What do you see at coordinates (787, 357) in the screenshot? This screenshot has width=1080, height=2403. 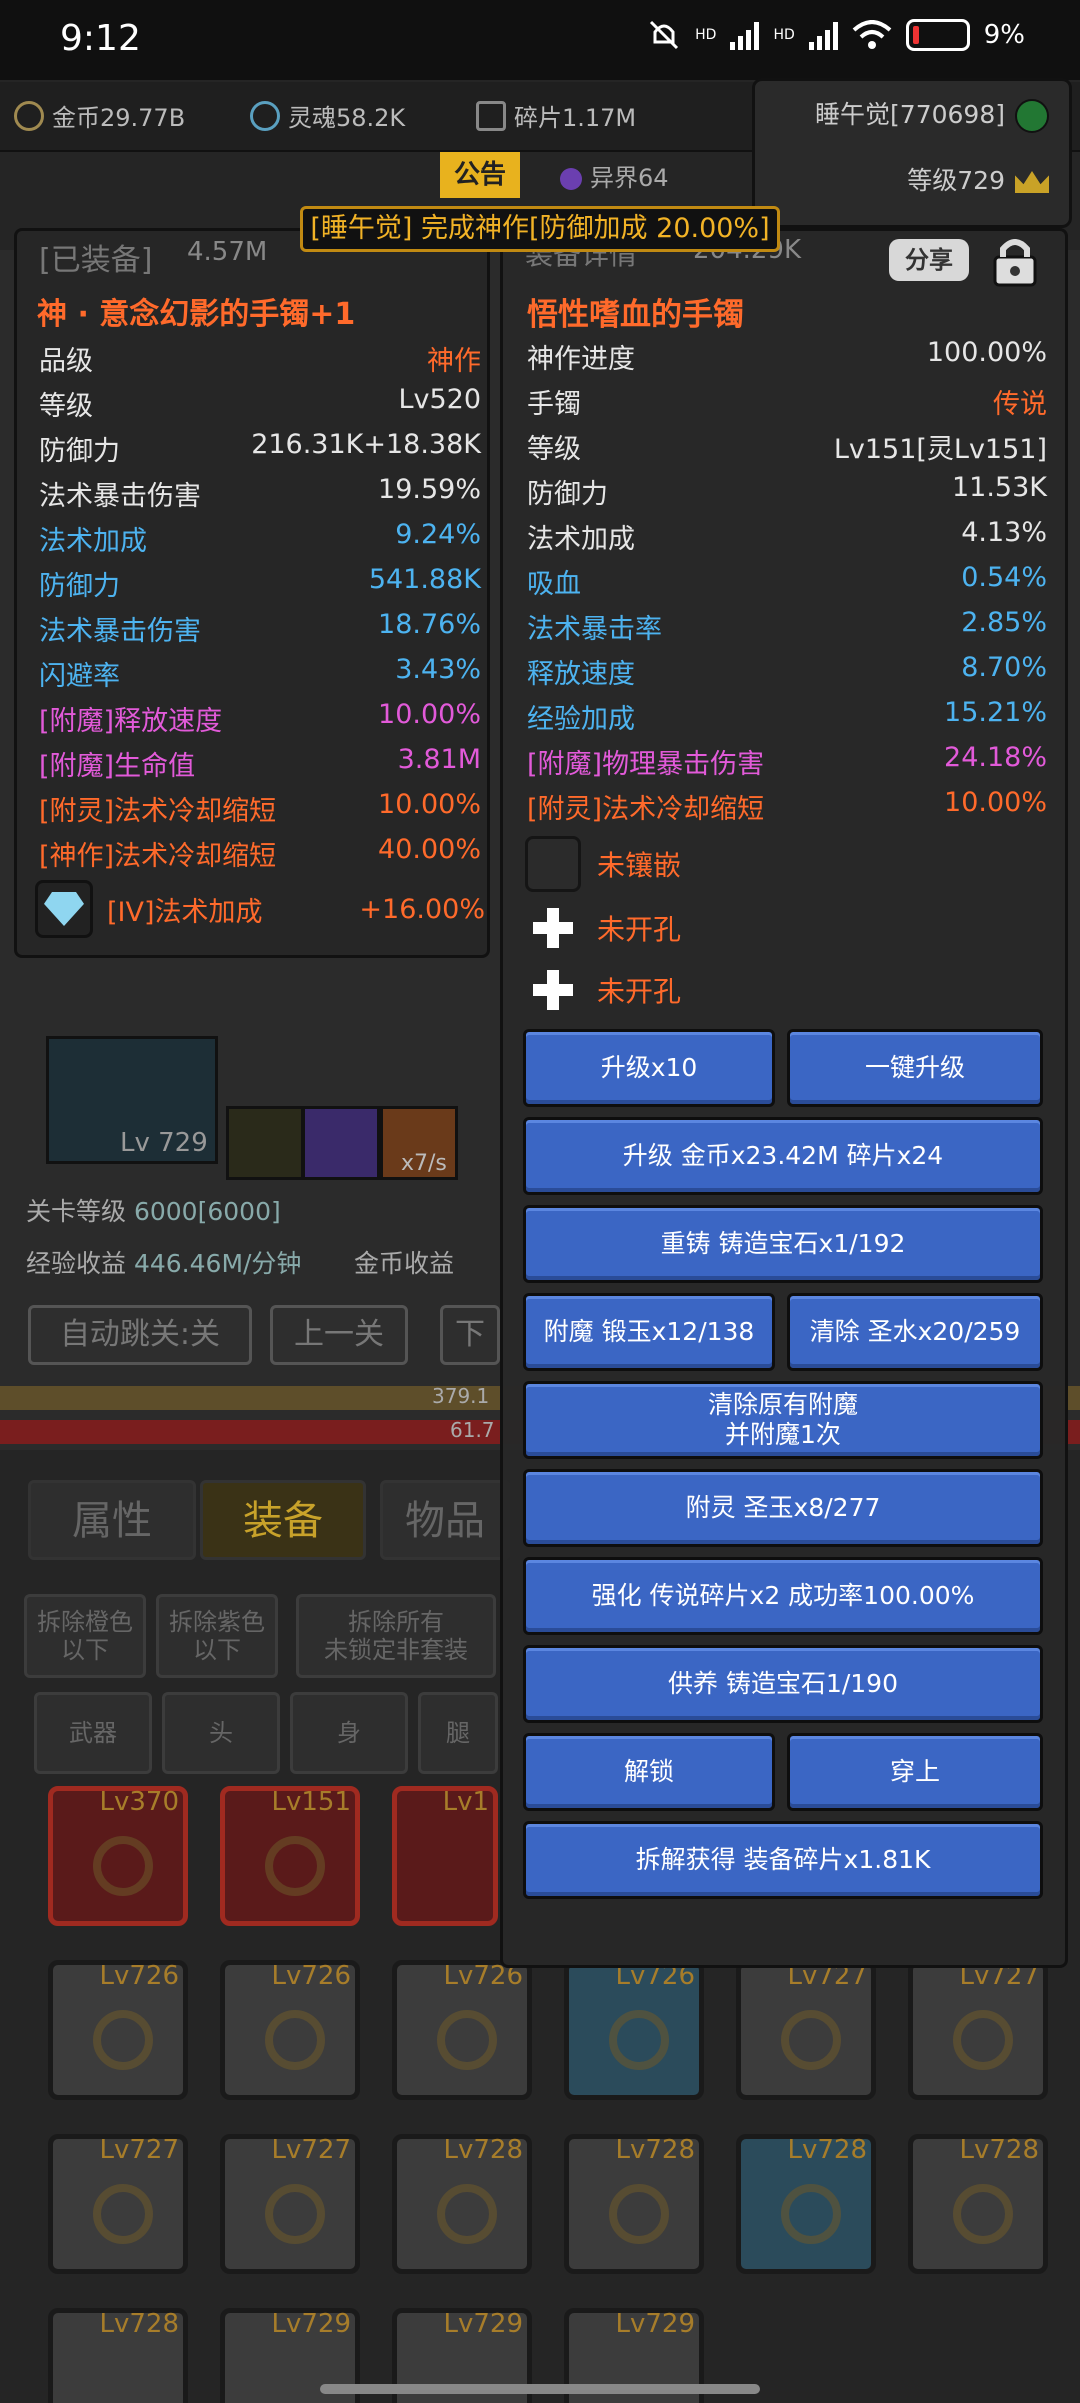 I see `stat-row: 神作进度 100.00%` at bounding box center [787, 357].